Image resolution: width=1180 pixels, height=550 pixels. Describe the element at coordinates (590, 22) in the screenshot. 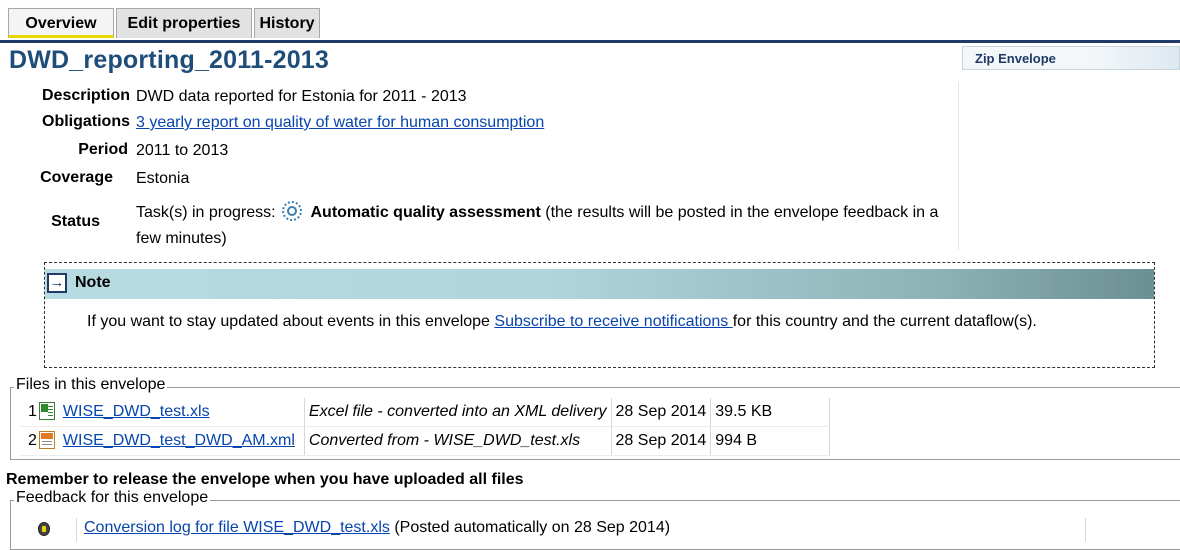

I see `tab-bar: Overview Edit properties History` at that location.